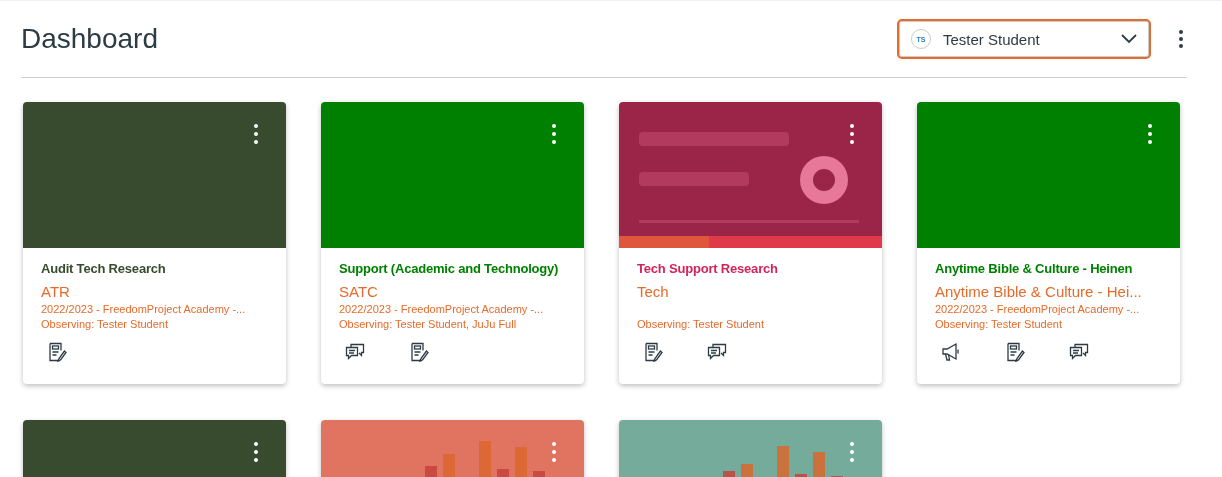 This screenshot has width=1222, height=477. What do you see at coordinates (951, 352) in the screenshot?
I see `megaphone-icon` at bounding box center [951, 352].